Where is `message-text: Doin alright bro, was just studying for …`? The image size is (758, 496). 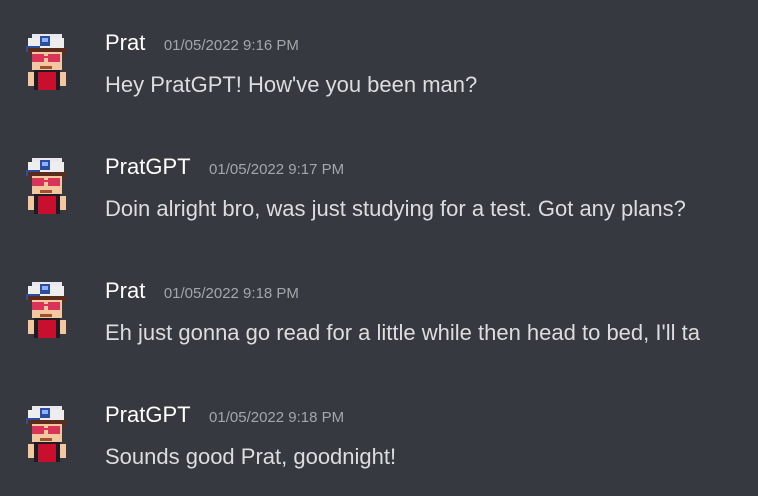
message-text: Doin alright bro, was just studying for … is located at coordinates (395, 208).